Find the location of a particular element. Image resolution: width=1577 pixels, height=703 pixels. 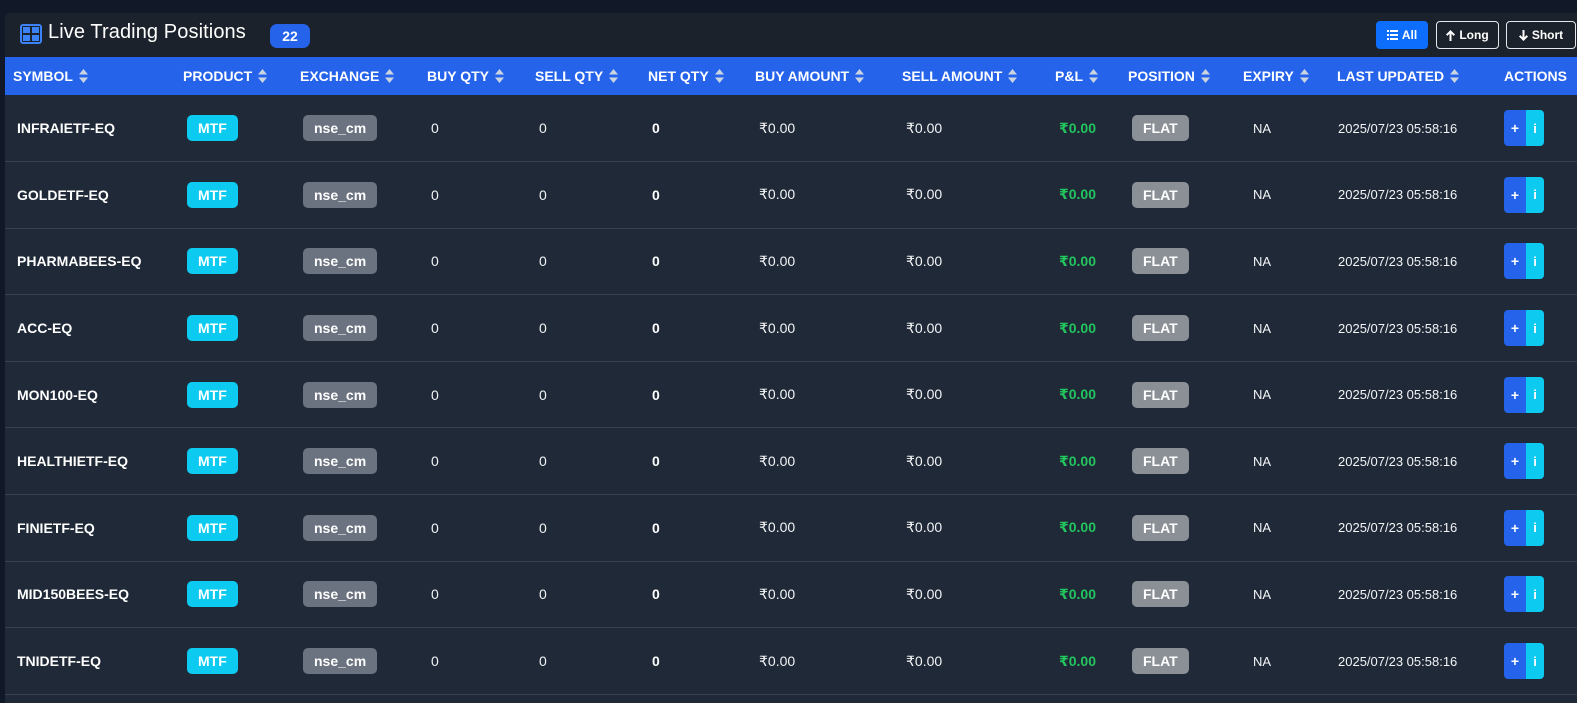

symbol-cell: FINIETF-EQ is located at coordinates (56, 527).